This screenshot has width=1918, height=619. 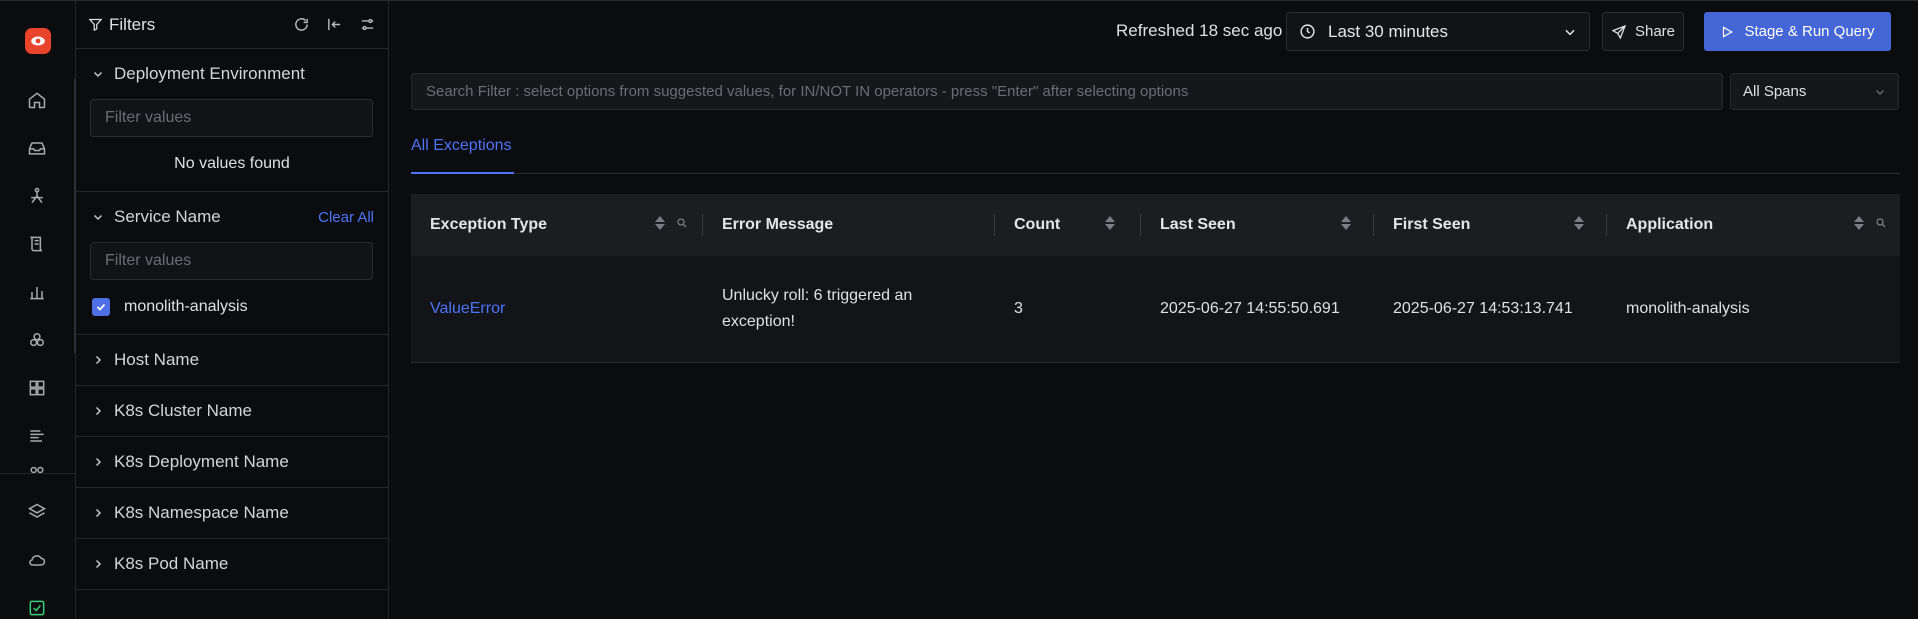 I want to click on filters-actions, so click(x=334, y=24).